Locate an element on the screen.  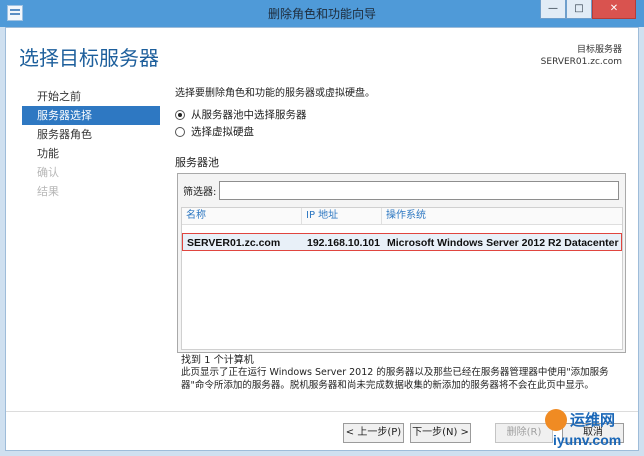
nav-item-server-selection: 服务器选择 is located at coordinates (91, 115).